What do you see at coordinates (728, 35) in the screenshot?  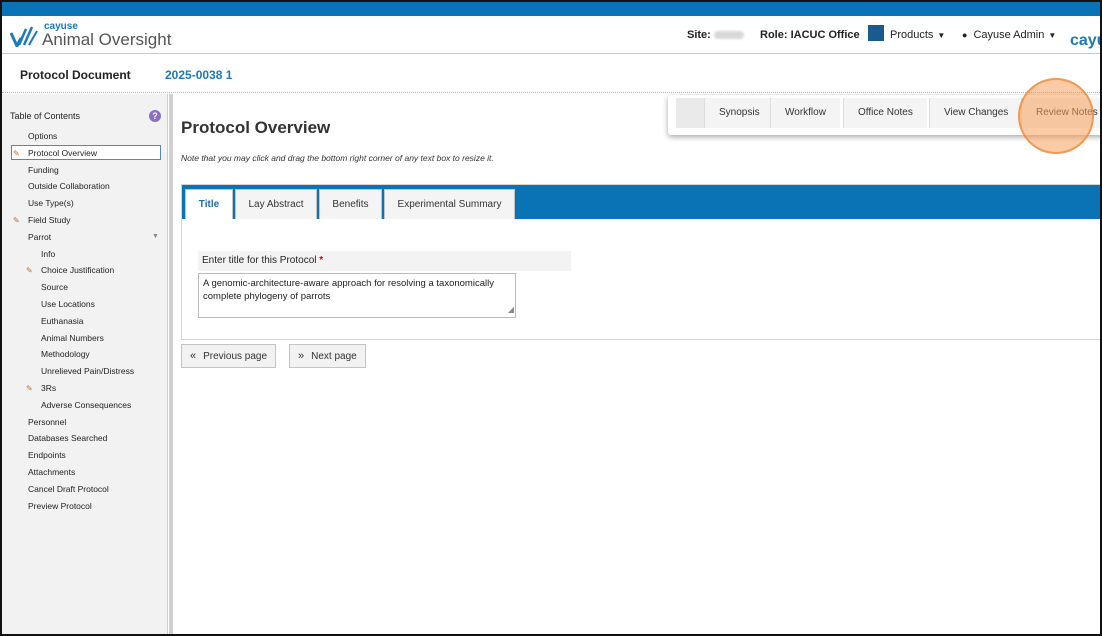 I see `site-value-redacted` at bounding box center [728, 35].